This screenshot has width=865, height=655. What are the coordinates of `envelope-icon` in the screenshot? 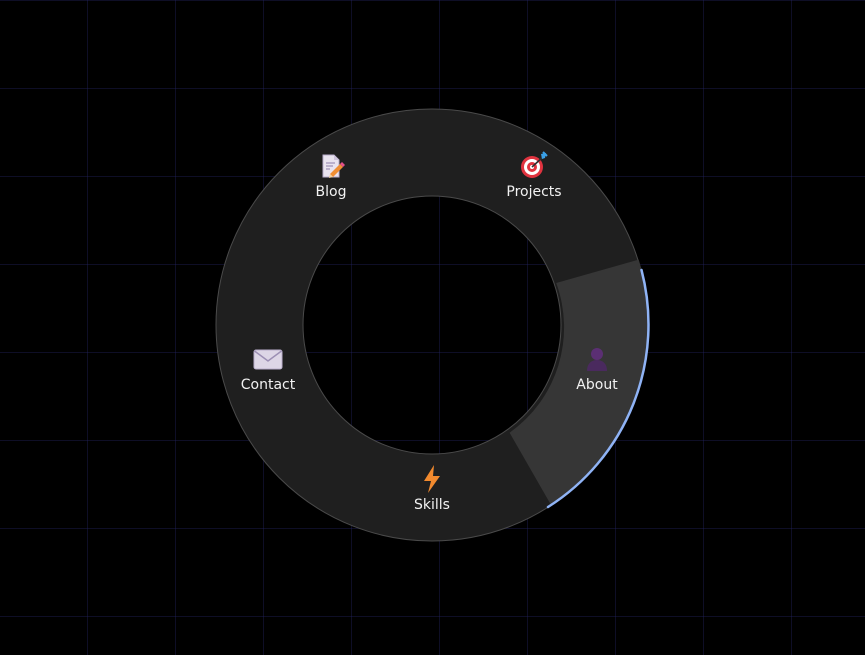 It's located at (268, 359).